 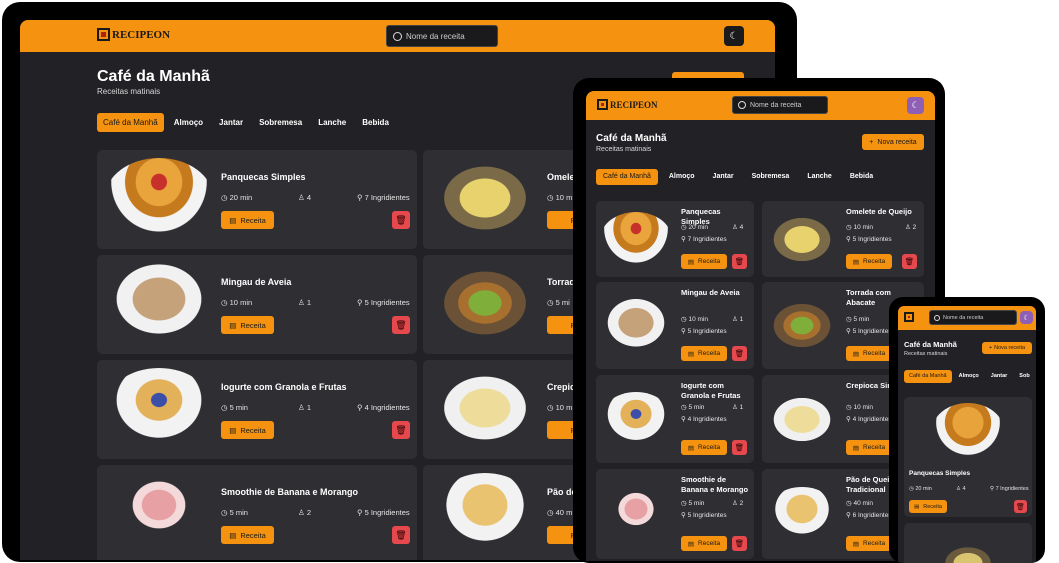 I want to click on recipe-servings: ♙ 4, so click(x=961, y=489).